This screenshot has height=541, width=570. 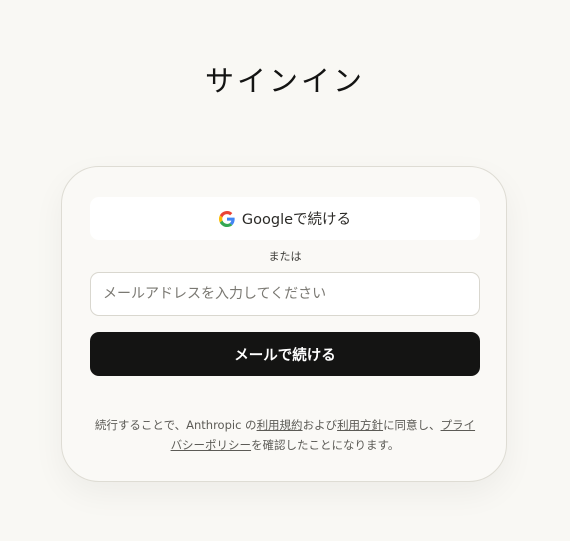 What do you see at coordinates (285, 256) in the screenshot?
I see `divider-text: または` at bounding box center [285, 256].